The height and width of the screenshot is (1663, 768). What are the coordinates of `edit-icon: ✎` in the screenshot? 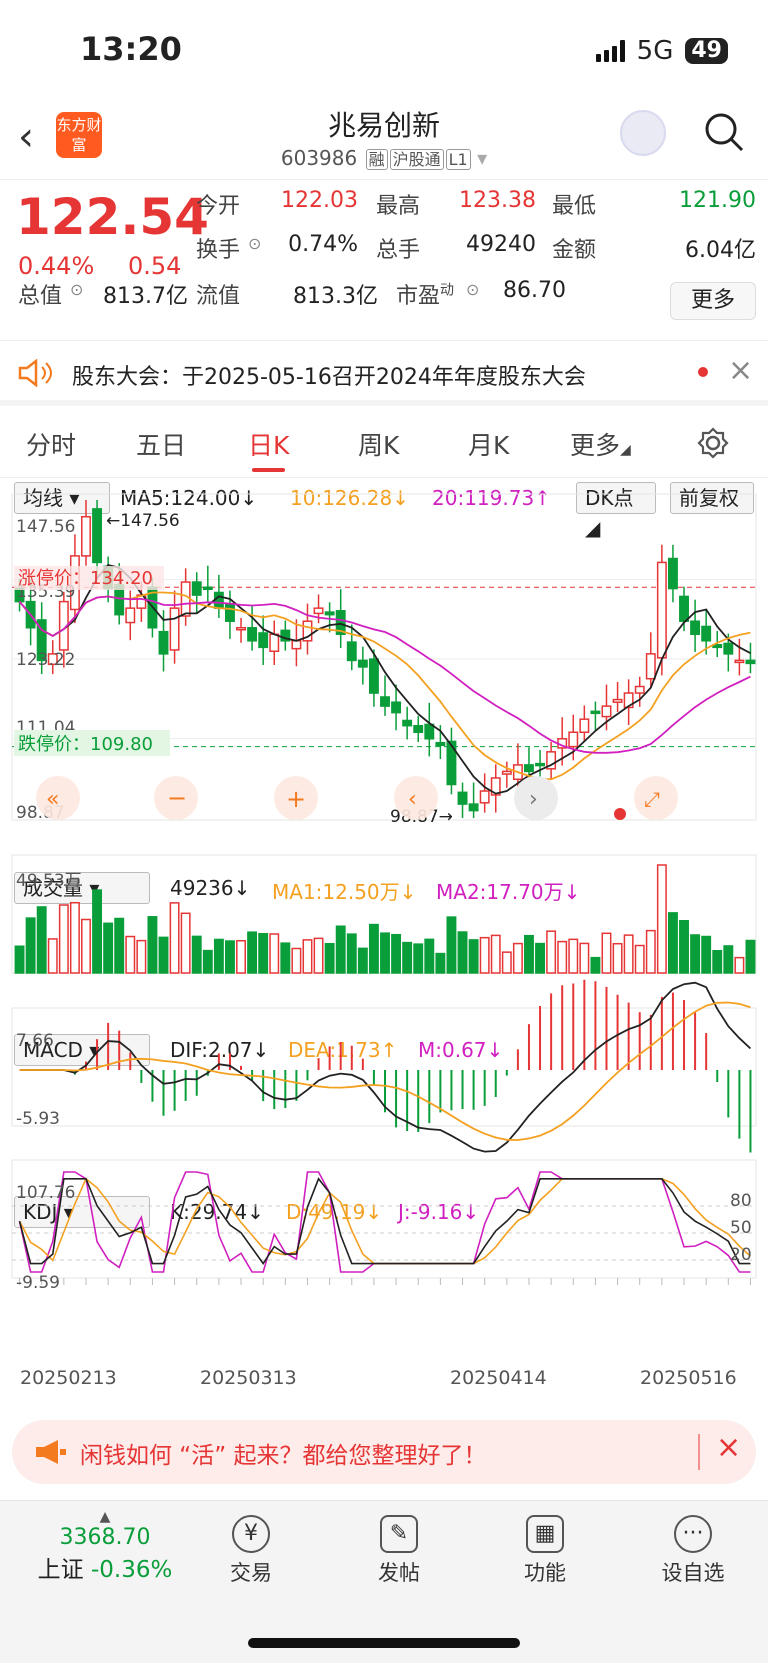 It's located at (399, 1534).